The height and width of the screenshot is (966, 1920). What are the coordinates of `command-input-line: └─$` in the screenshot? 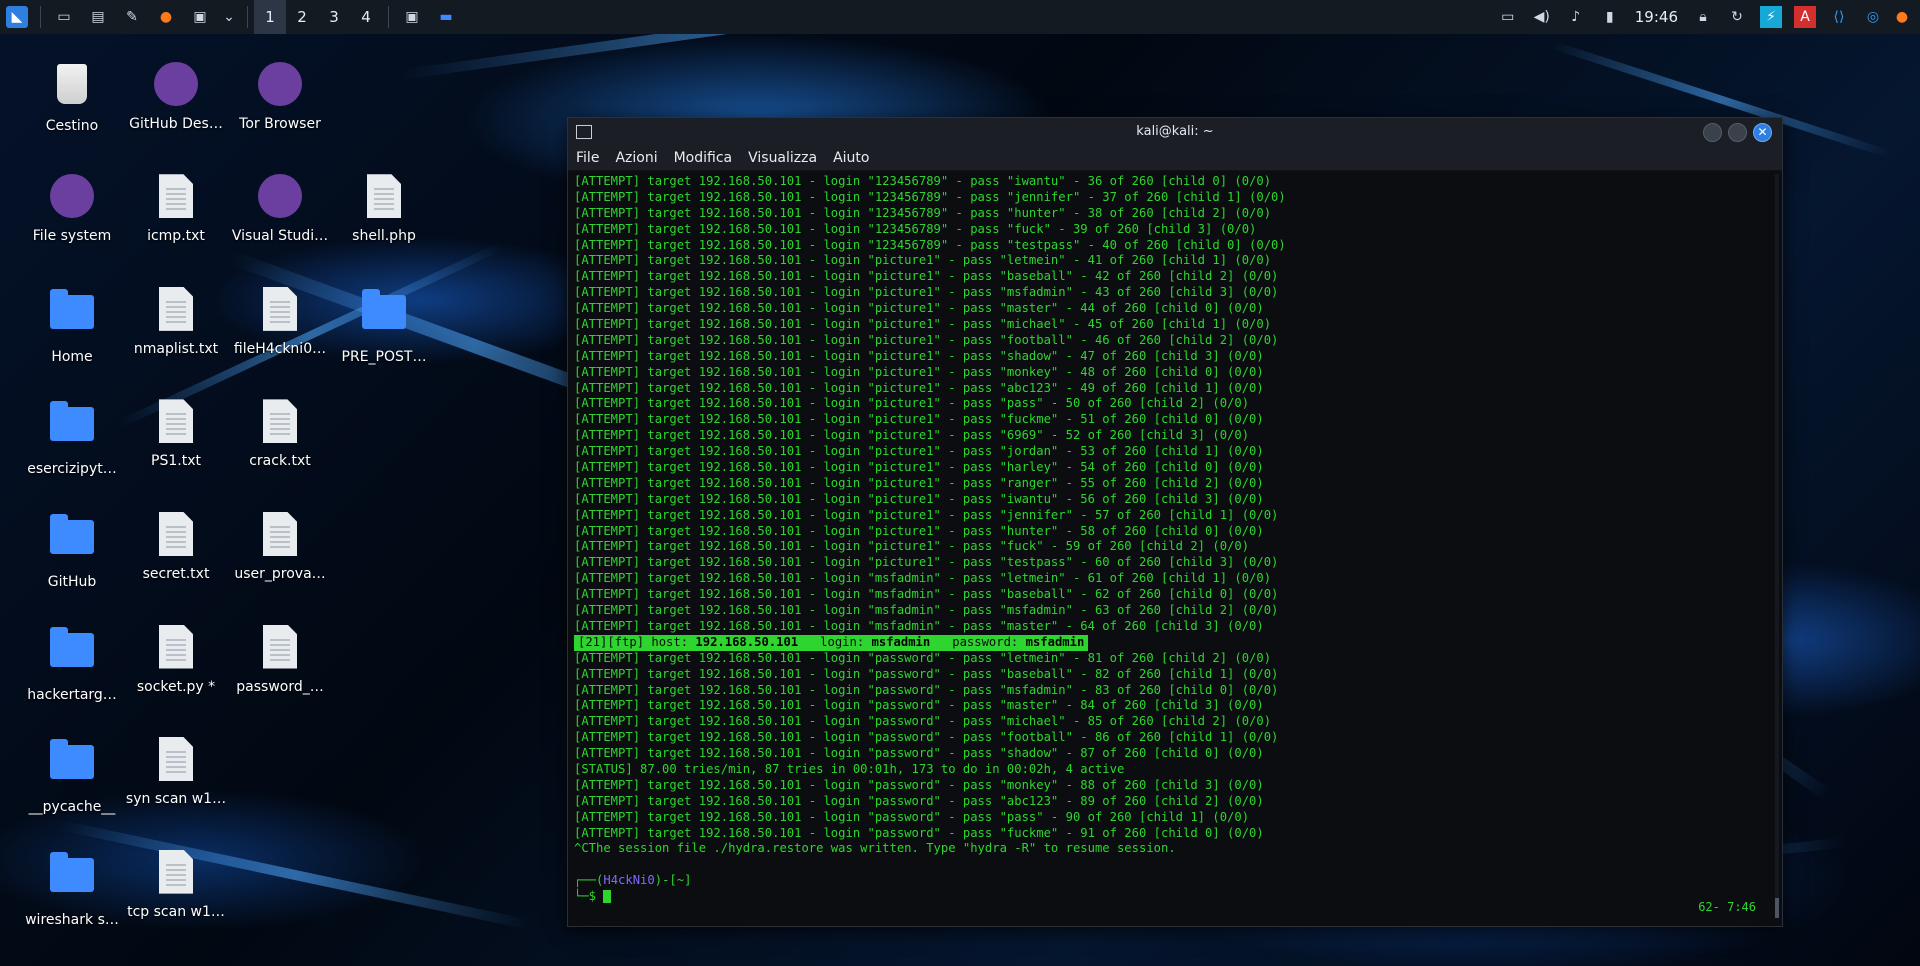 It's located at (1173, 897).